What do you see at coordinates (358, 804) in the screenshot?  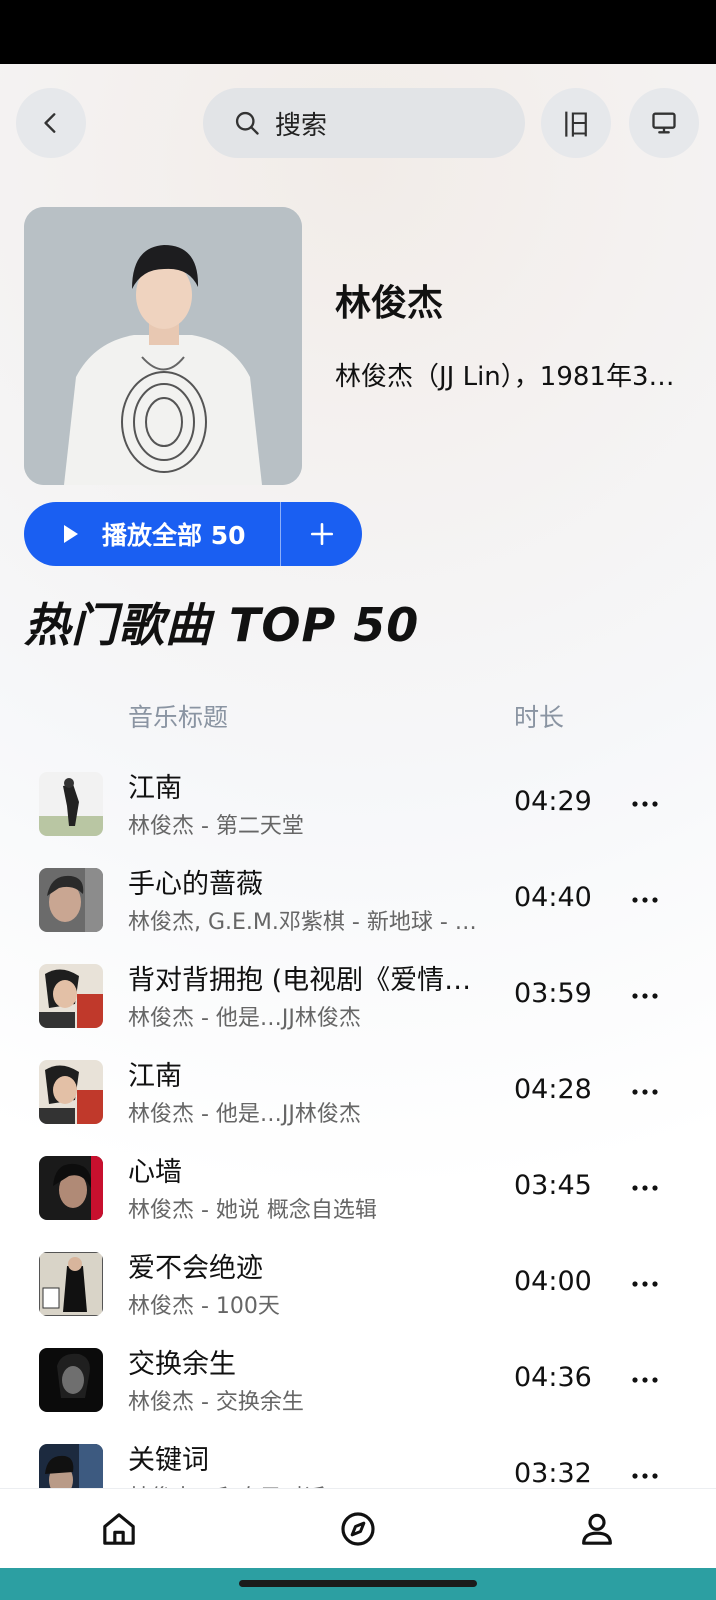 I see `song-row: 江南 林俊杰 - 第二天堂 04:29` at bounding box center [358, 804].